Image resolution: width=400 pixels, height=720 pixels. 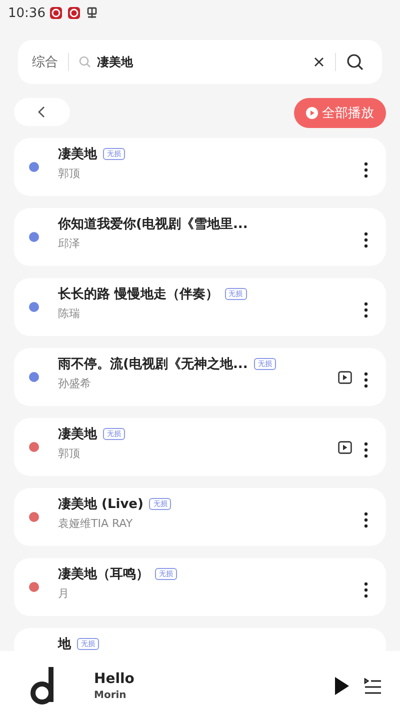 What do you see at coordinates (42, 112) in the screenshot?
I see `back-icon` at bounding box center [42, 112].